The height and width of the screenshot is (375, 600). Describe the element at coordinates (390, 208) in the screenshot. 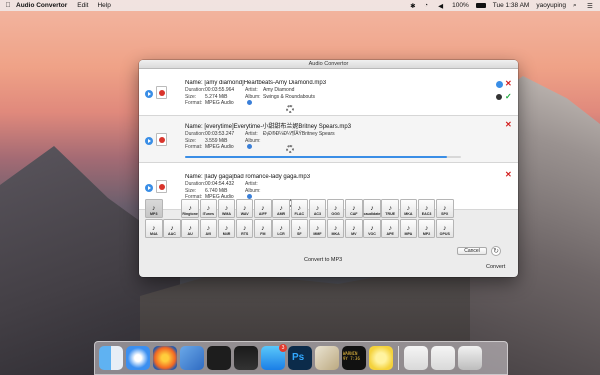

I see `format-button-true: ♪ TRUE` at that location.